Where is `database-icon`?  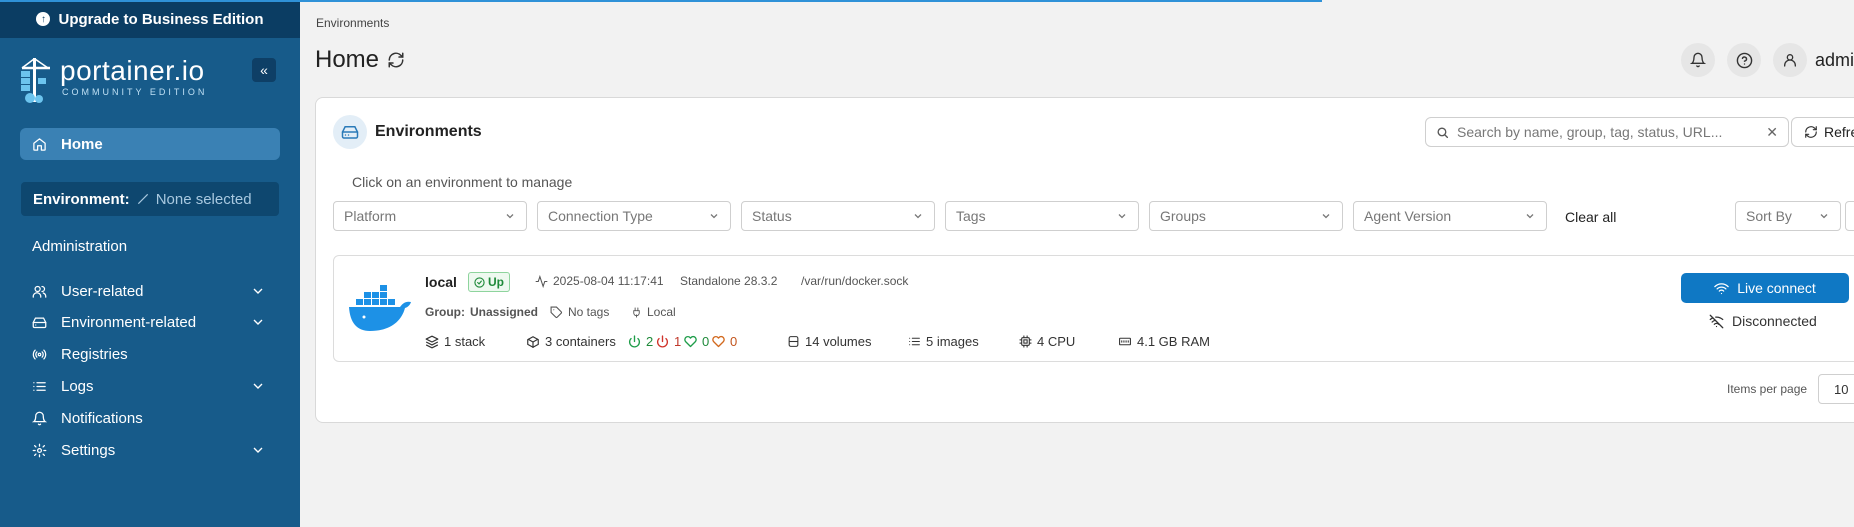
database-icon is located at coordinates (793, 341).